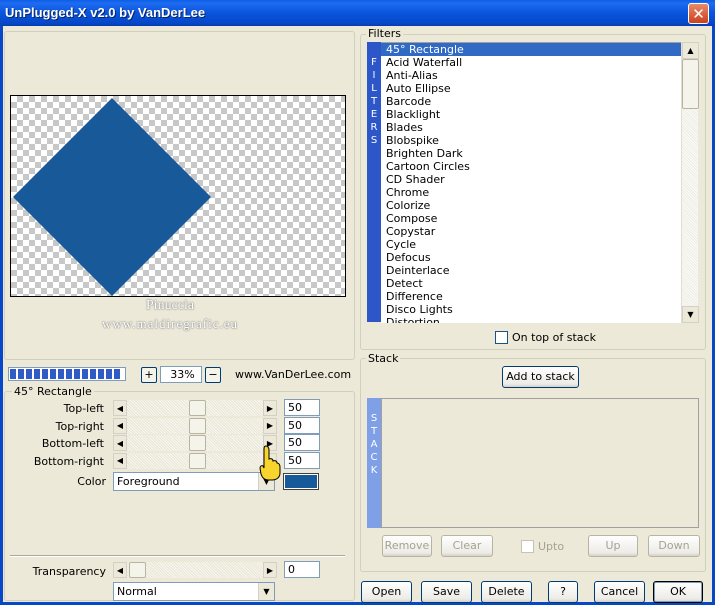 The image size is (715, 605). Describe the element at coordinates (531, 62) in the screenshot. I see `filter-list-item: Acid Waterfall` at that location.